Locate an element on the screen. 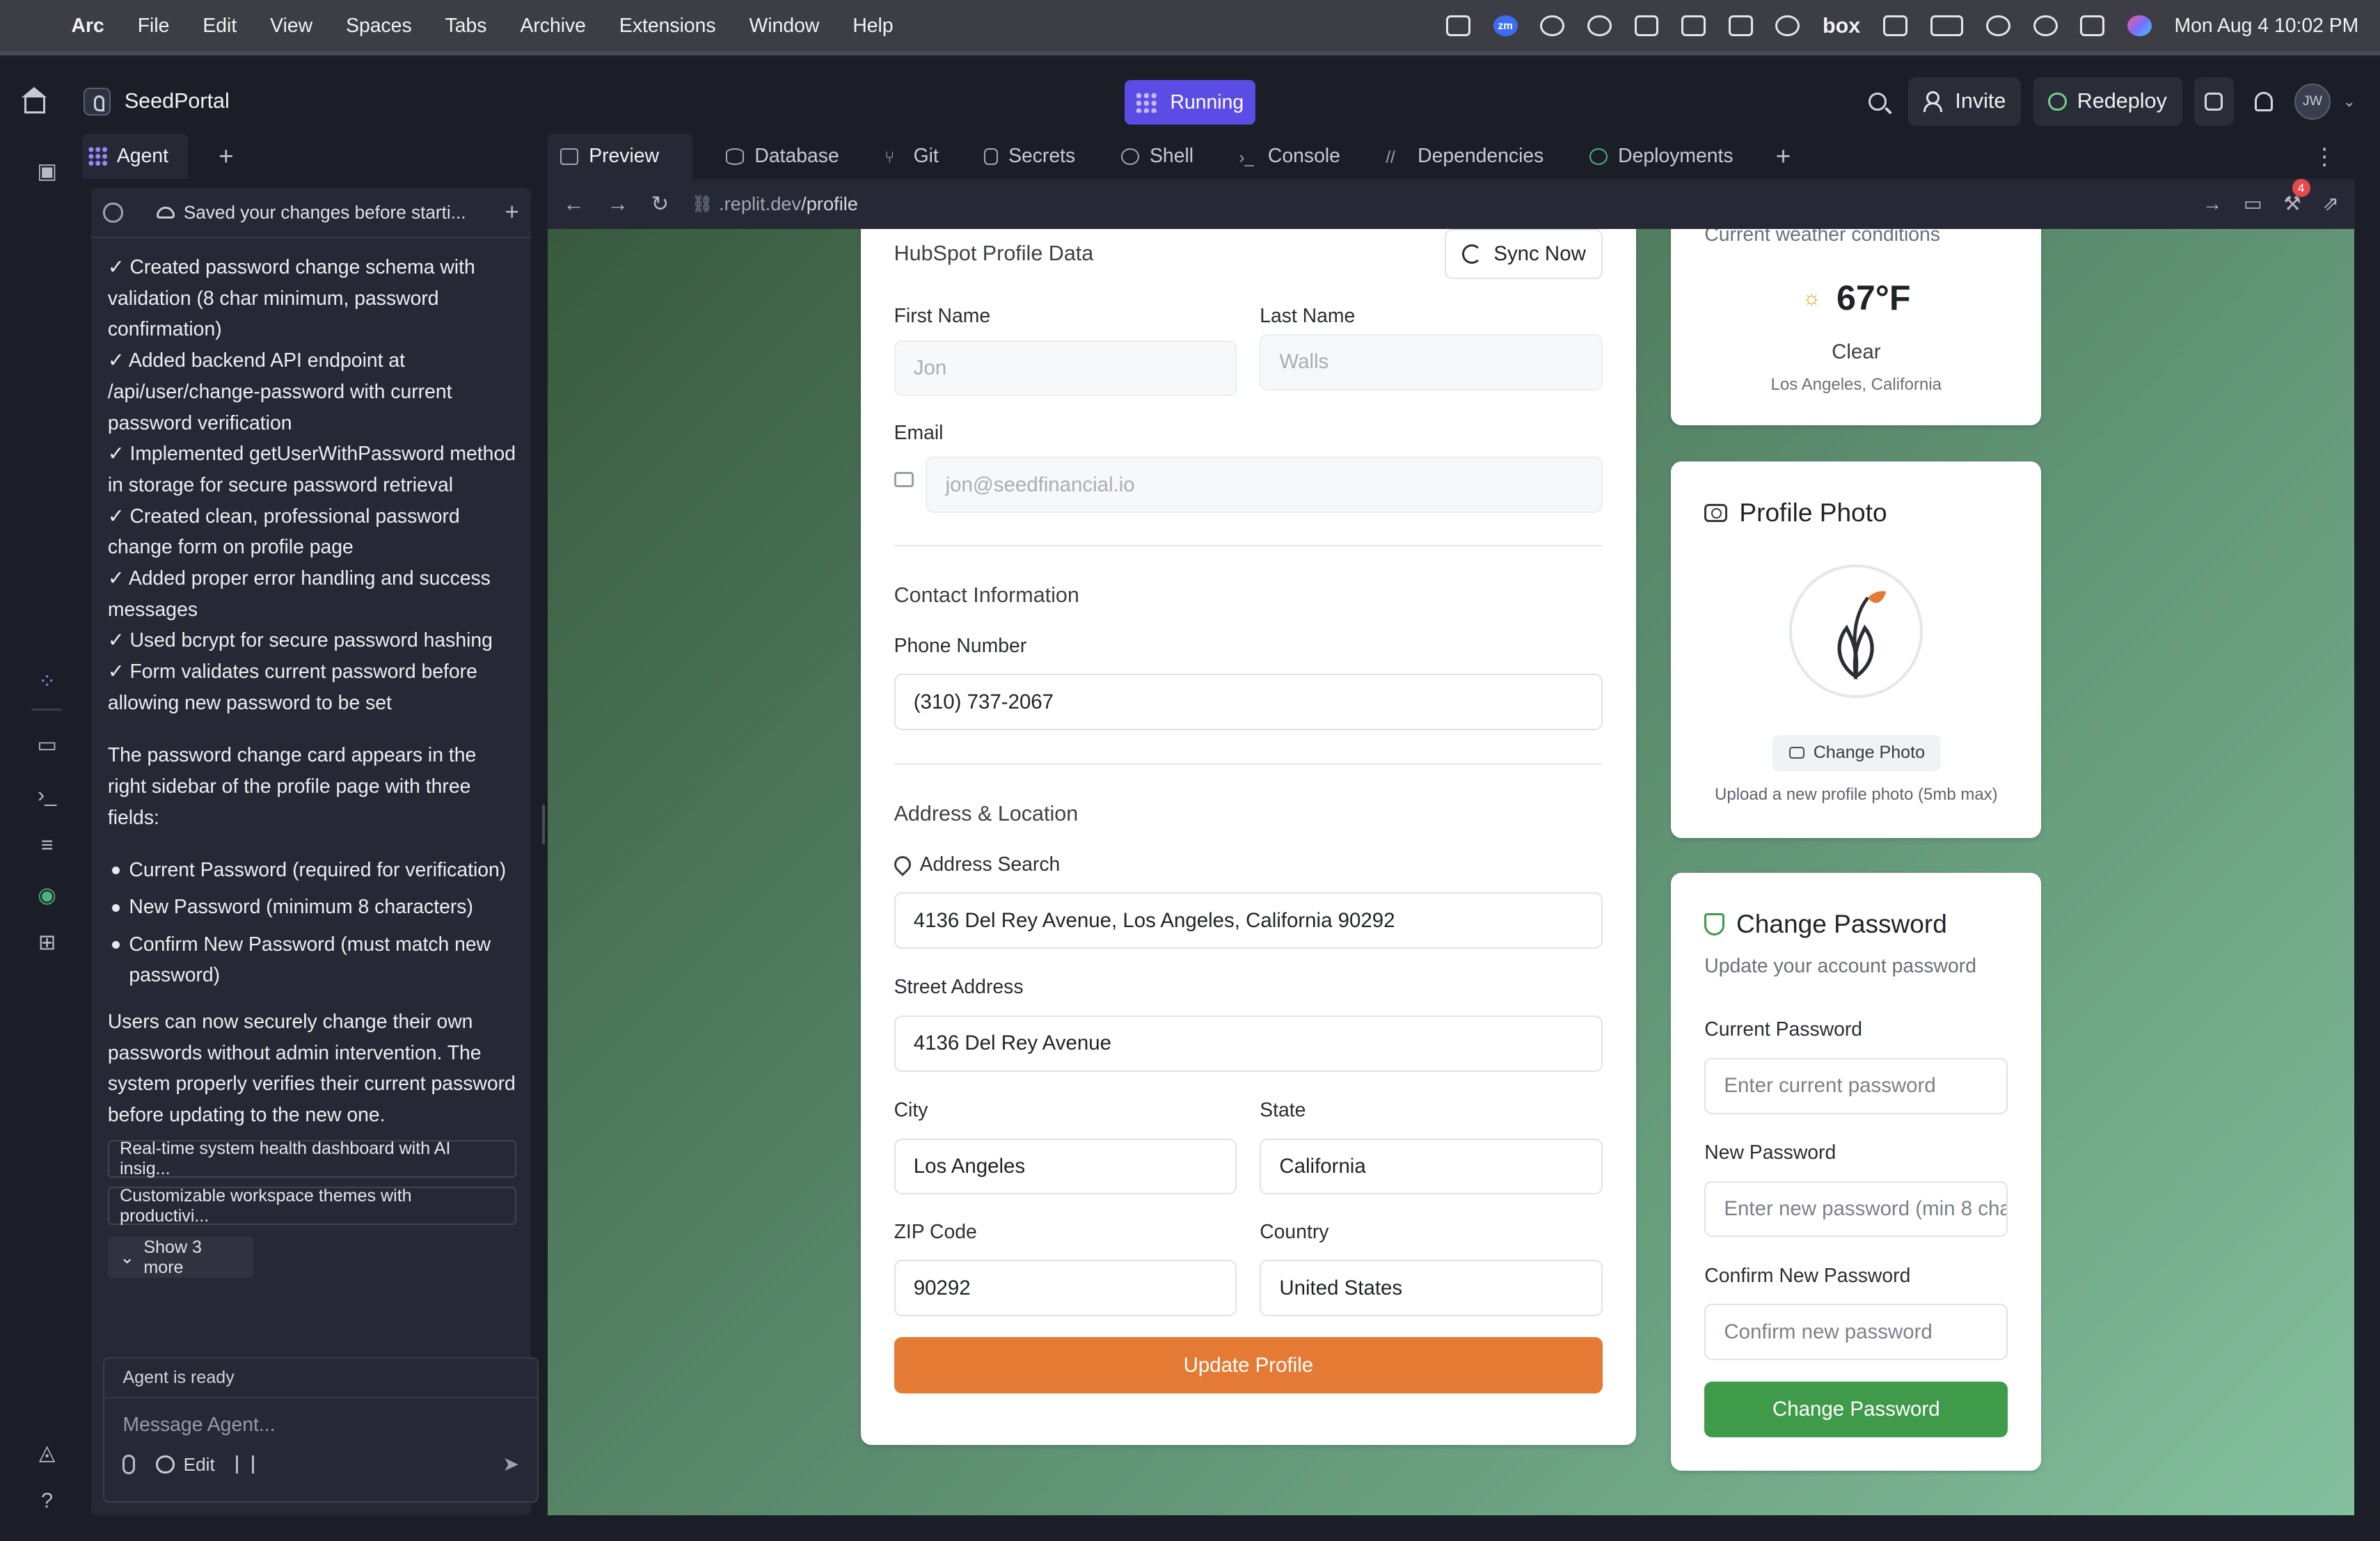 The width and height of the screenshot is (2380, 1541). state-field: California is located at coordinates (1431, 1166).